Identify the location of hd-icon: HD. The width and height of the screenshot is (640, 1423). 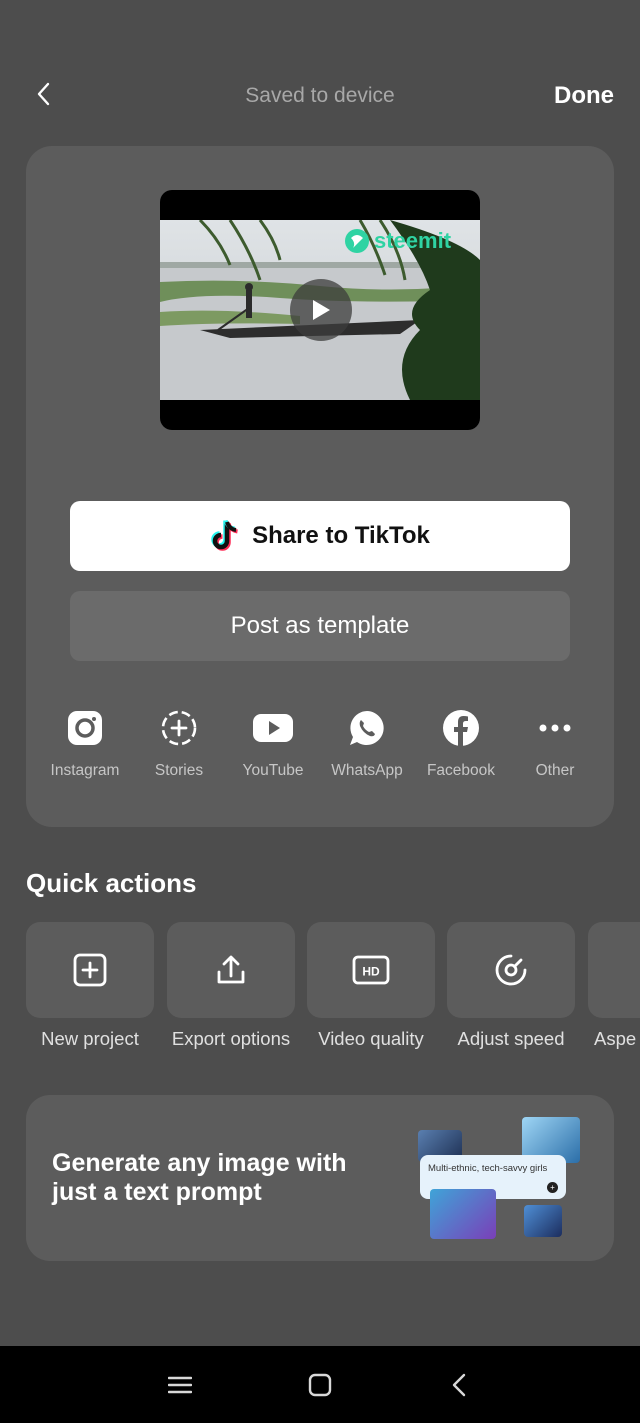
(371, 970).